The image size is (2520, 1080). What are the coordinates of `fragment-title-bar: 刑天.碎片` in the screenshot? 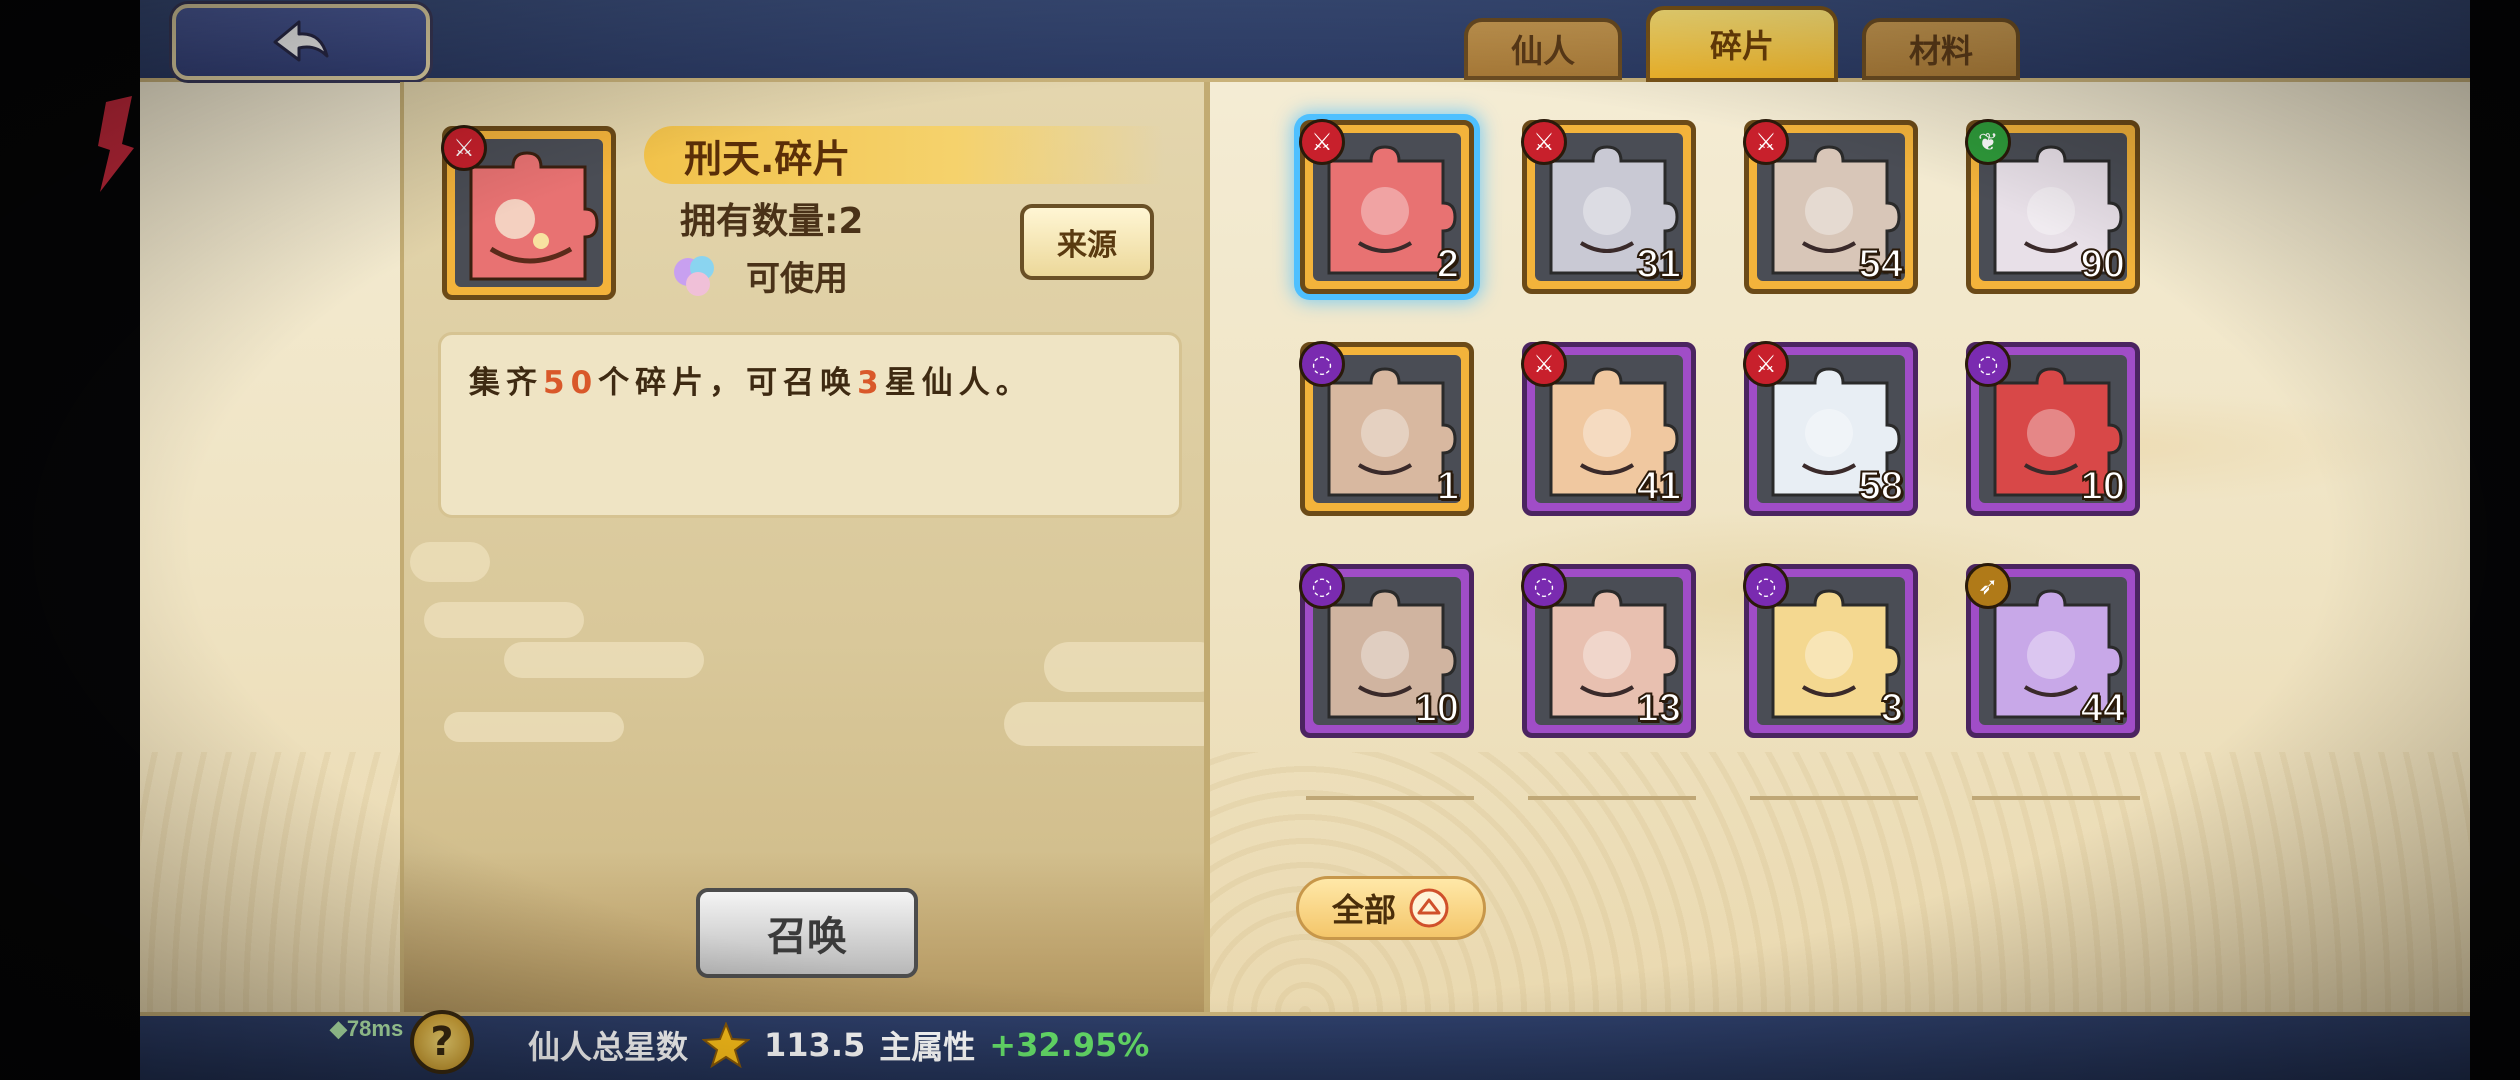 It's located at (904, 155).